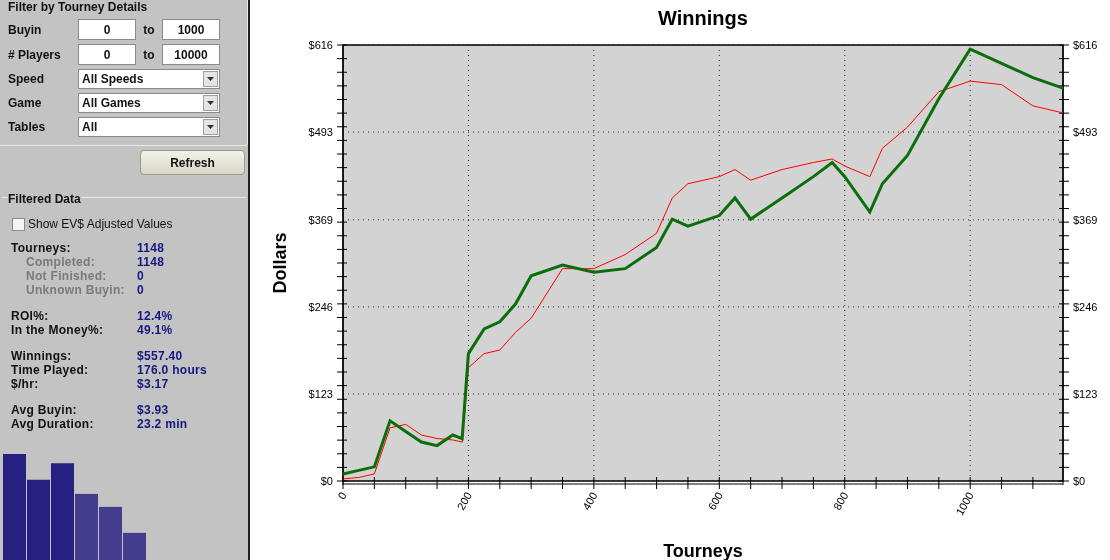 Image resolution: width=1110 pixels, height=560 pixels. What do you see at coordinates (41, 248) in the screenshot?
I see `stat-label: Tourneys:` at bounding box center [41, 248].